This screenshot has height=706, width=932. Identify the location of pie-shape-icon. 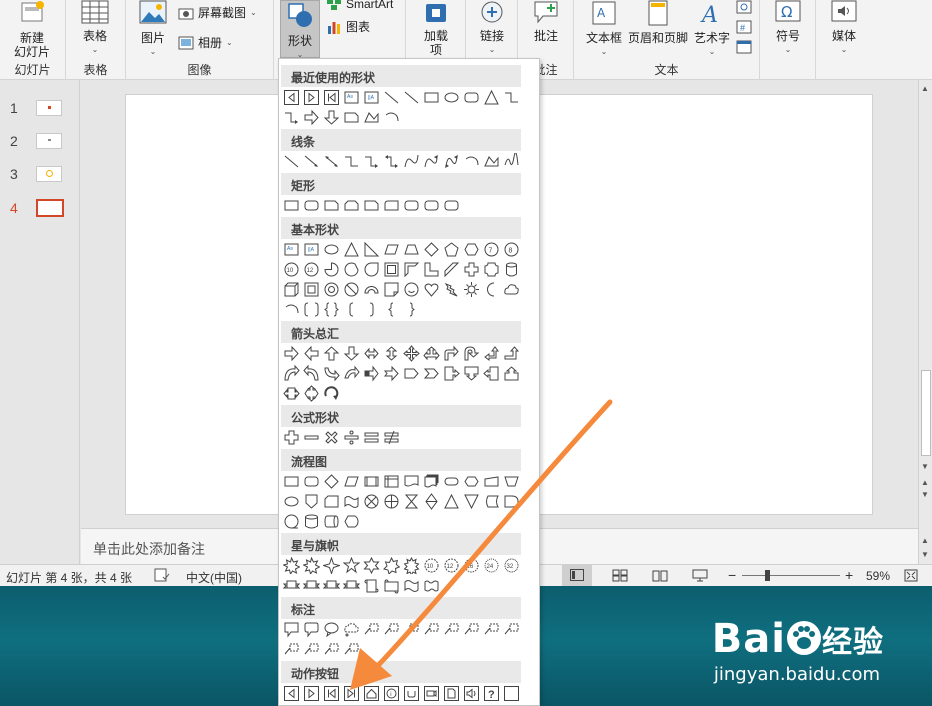
(331, 269).